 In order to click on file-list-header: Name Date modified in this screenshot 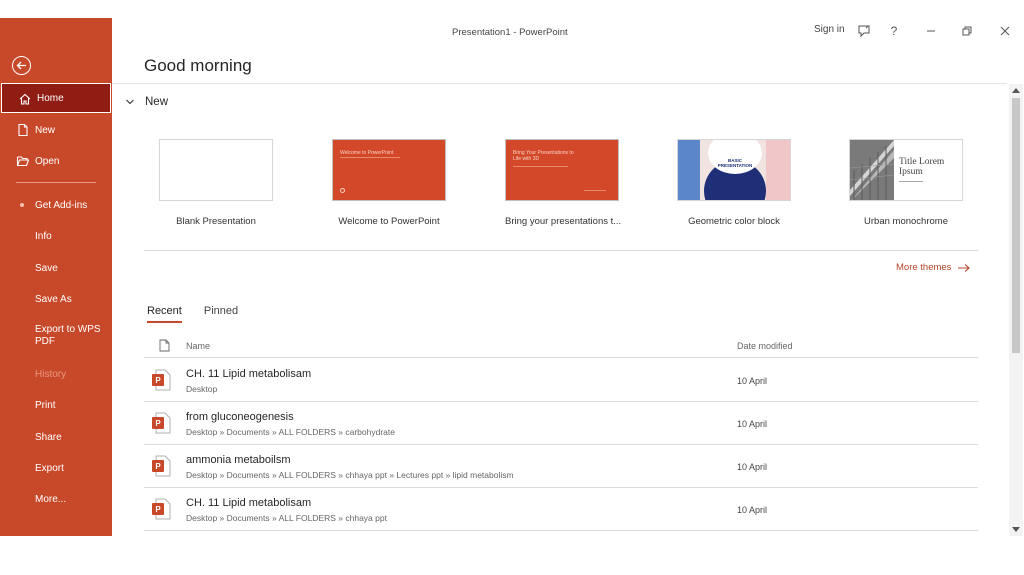, I will do `click(561, 348)`.